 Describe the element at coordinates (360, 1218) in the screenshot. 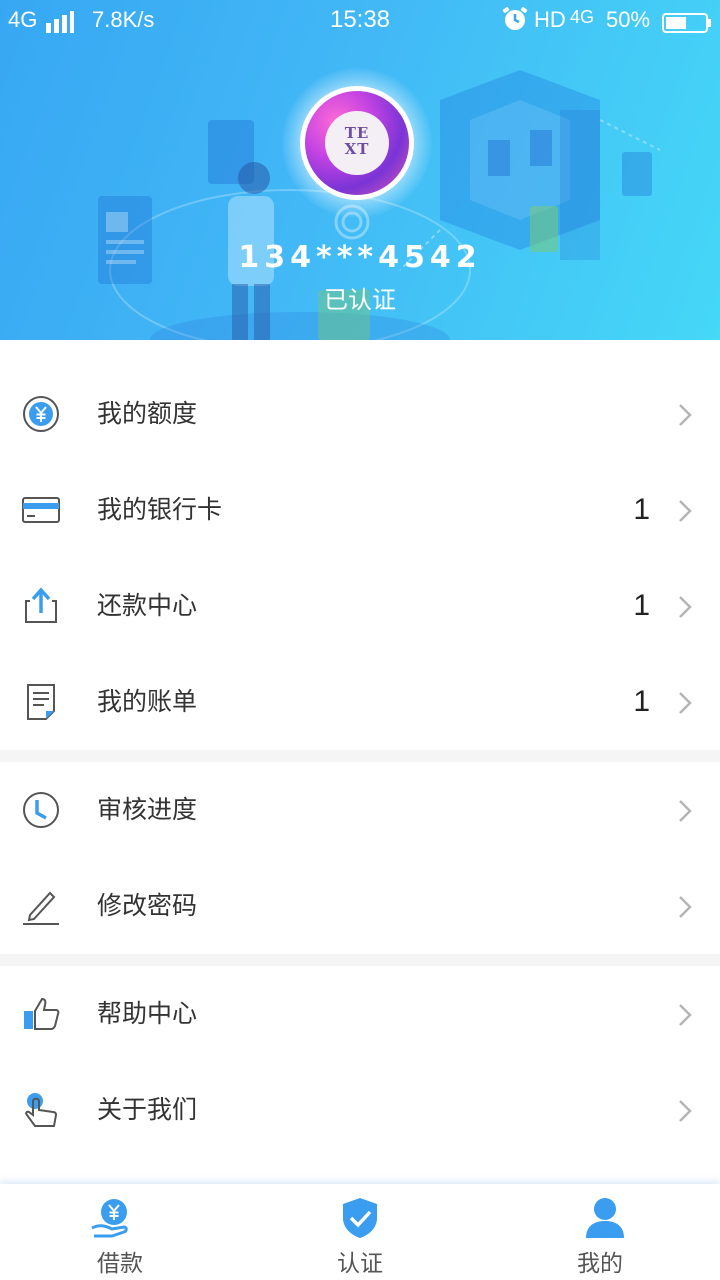

I see `shield-check-icon` at that location.